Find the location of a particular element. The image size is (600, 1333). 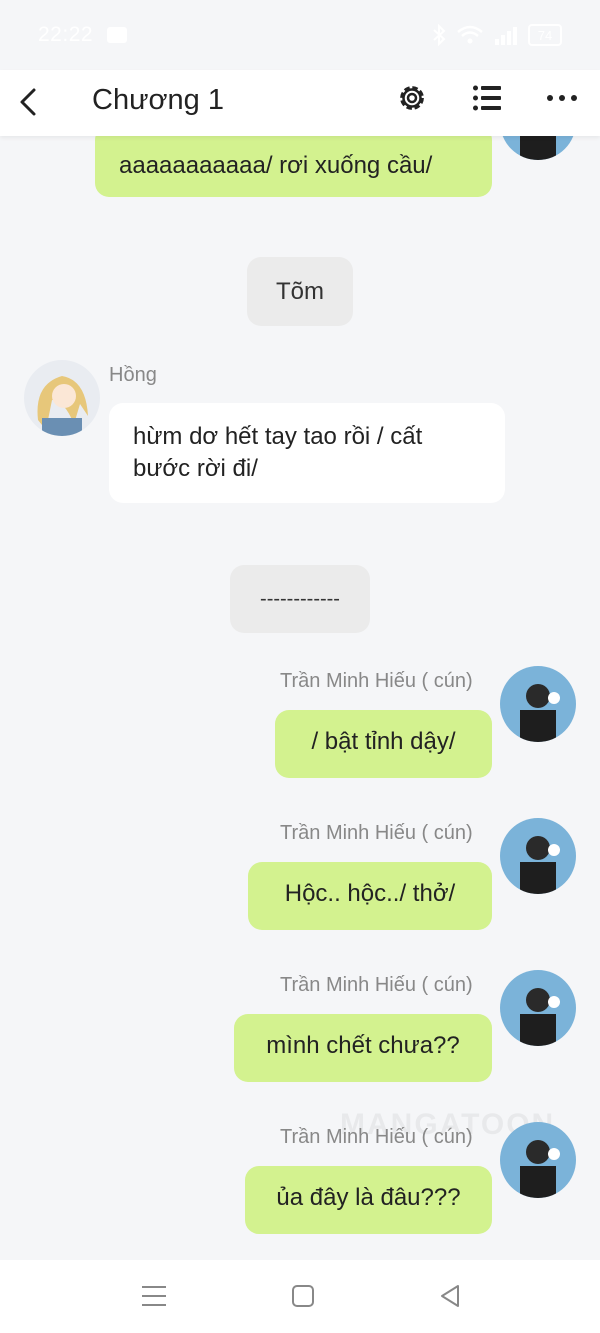

message-text: ủa đây là đâu??? is located at coordinates (368, 1197).